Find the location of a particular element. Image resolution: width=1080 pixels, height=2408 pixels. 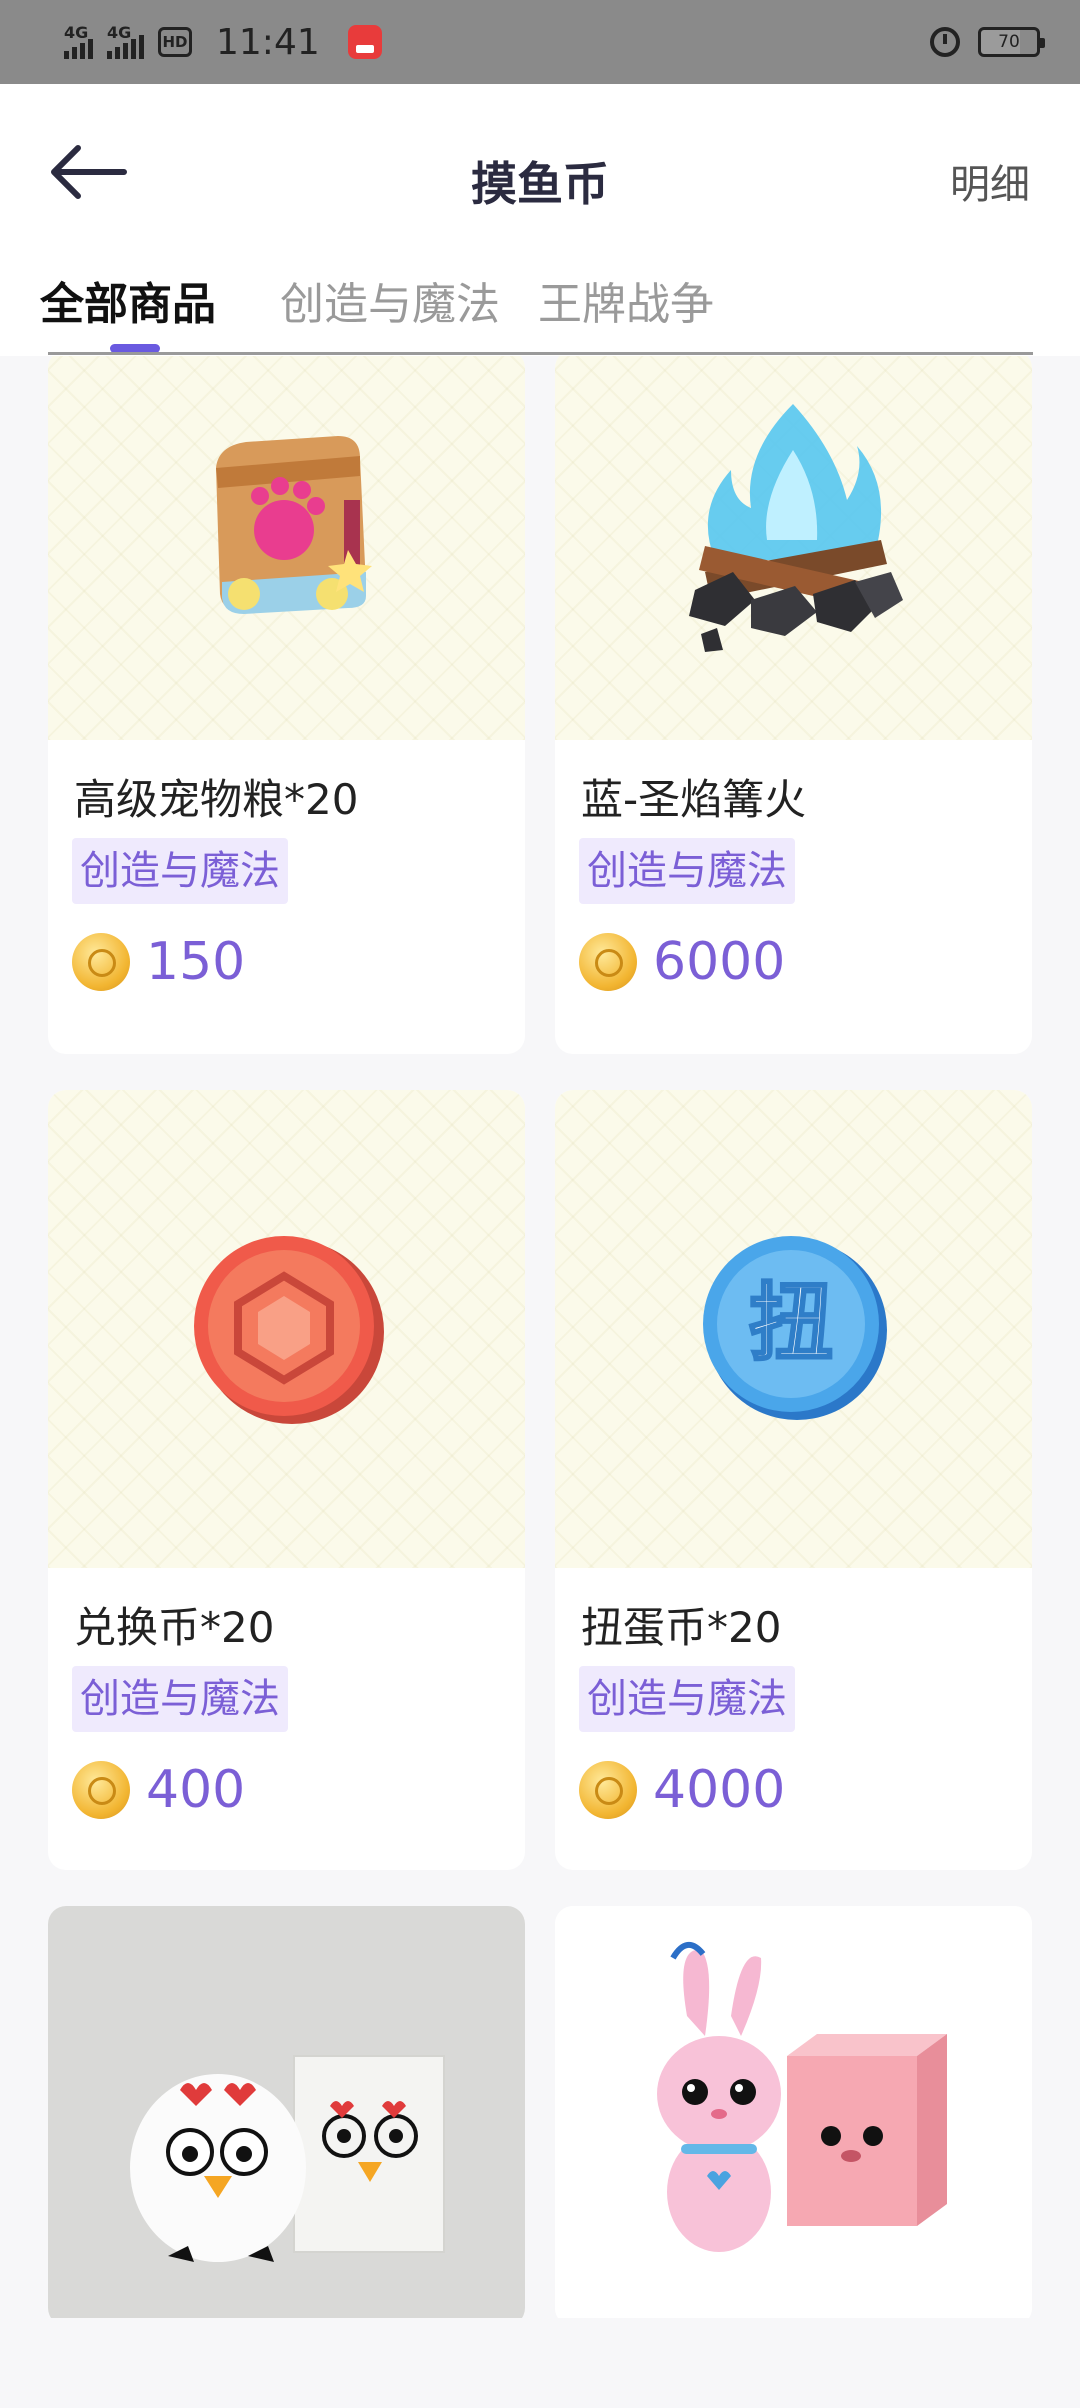

product-price: 150 is located at coordinates (196, 962).